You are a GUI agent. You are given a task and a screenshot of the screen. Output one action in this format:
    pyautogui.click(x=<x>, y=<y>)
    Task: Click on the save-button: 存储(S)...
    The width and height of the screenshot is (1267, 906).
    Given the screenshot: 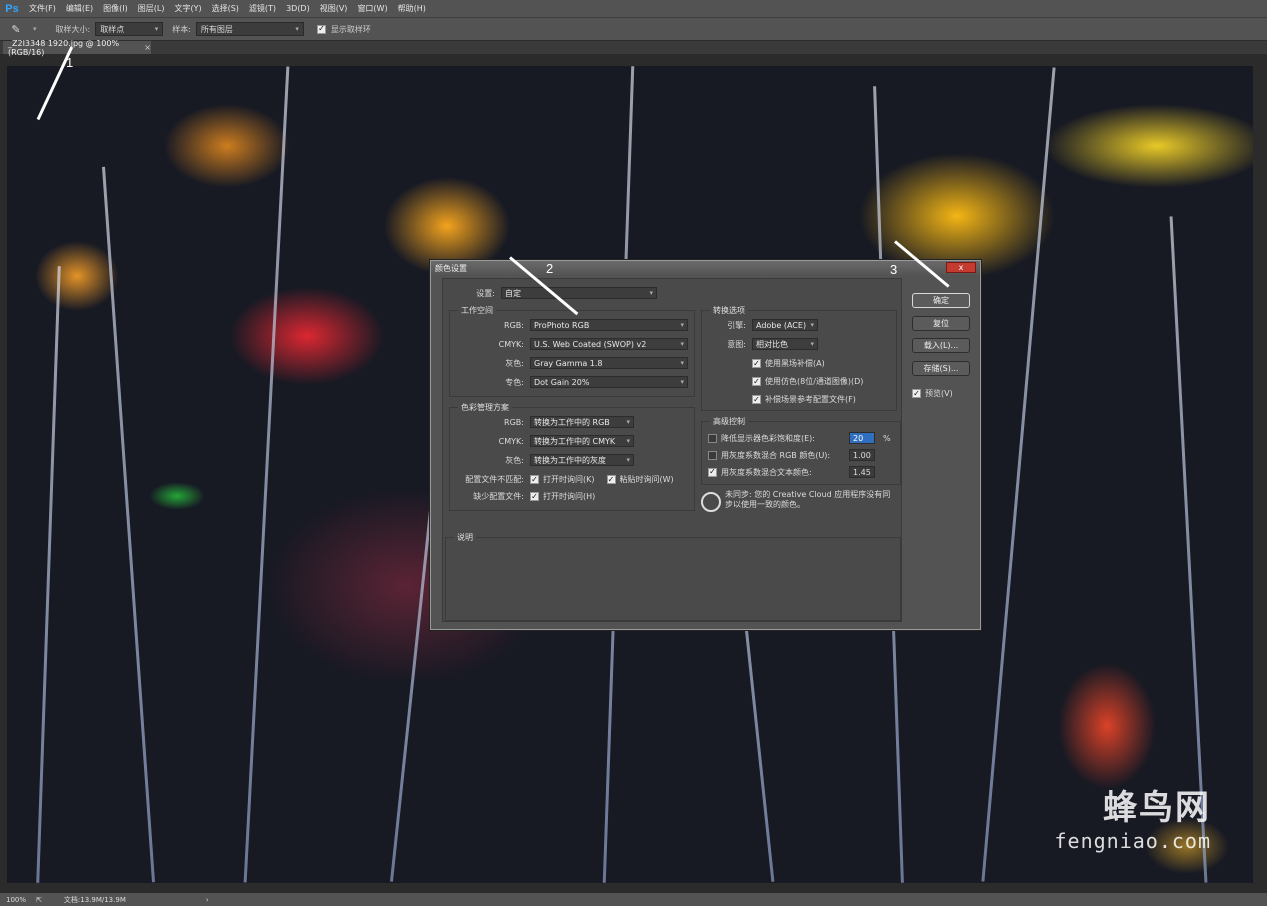 What is the action you would take?
    pyautogui.click(x=941, y=368)
    